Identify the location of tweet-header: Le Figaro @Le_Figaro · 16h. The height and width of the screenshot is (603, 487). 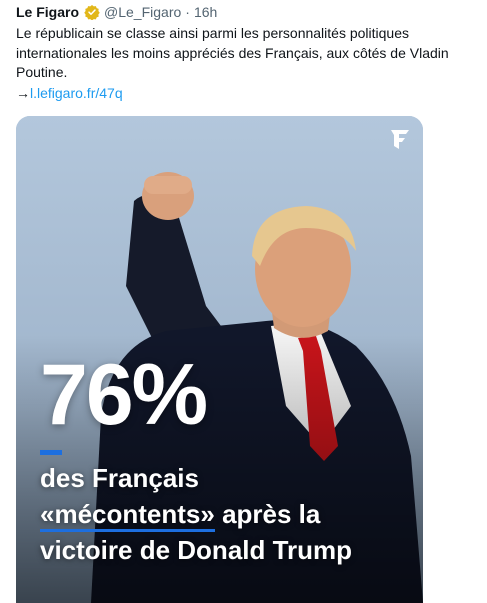
(116, 12).